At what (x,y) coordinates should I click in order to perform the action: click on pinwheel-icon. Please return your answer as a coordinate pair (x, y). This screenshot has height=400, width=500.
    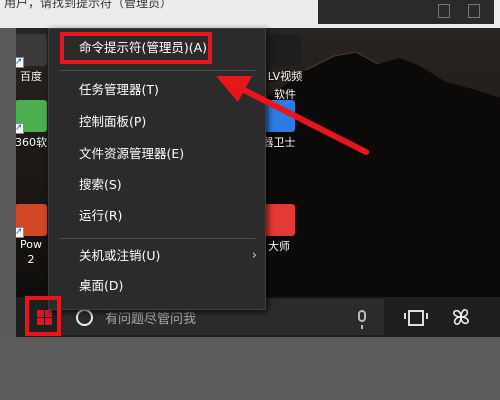
    Looking at the image, I should click on (461, 317).